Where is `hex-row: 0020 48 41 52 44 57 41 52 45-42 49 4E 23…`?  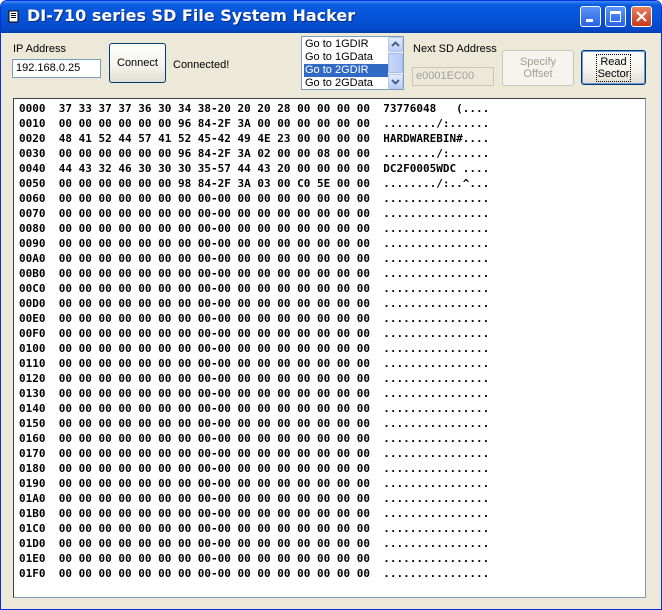 hex-row: 0020 48 41 52 44 57 41 52 45-42 49 4E 23… is located at coordinates (254, 139).